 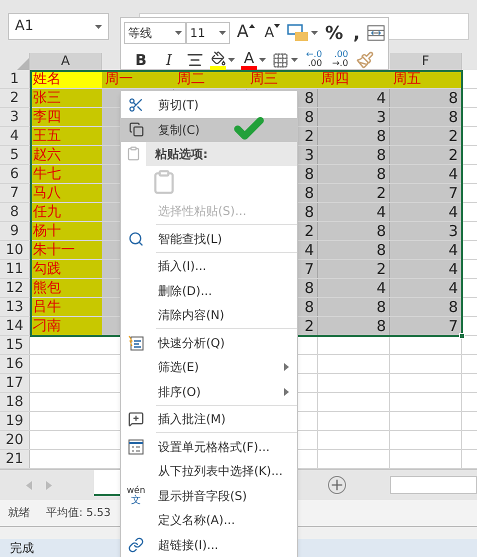 I want to click on column-header: A, so click(x=66, y=61).